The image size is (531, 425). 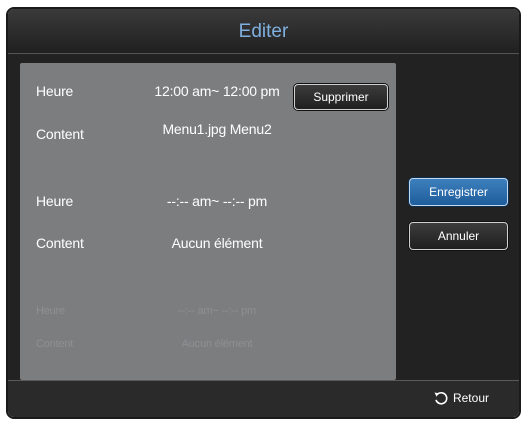 I want to click on entry-3-content-label: Content, so click(x=55, y=344).